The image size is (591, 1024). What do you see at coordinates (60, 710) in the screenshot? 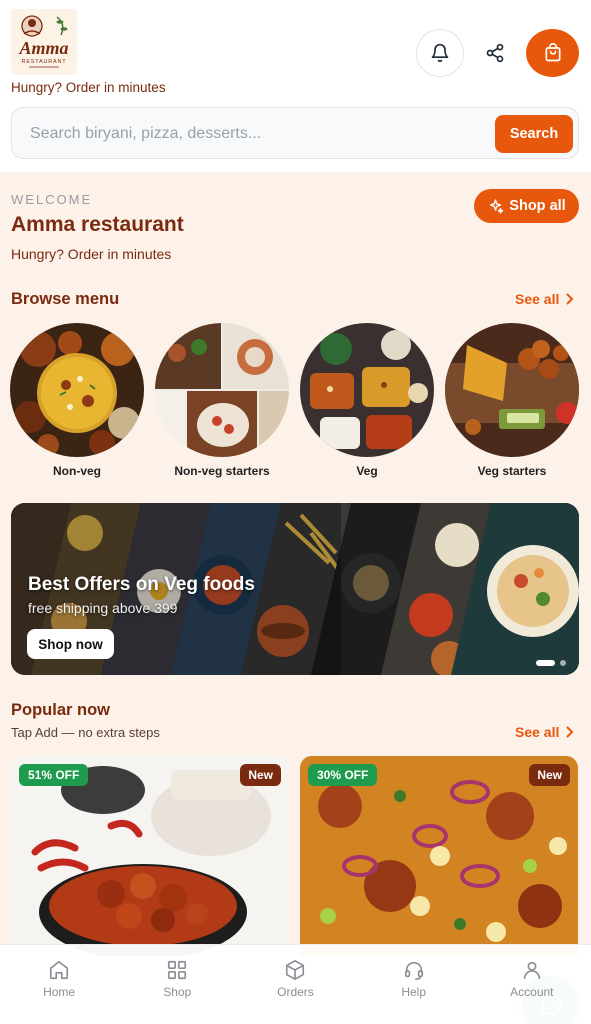
I see `popular-title: Popular now` at bounding box center [60, 710].